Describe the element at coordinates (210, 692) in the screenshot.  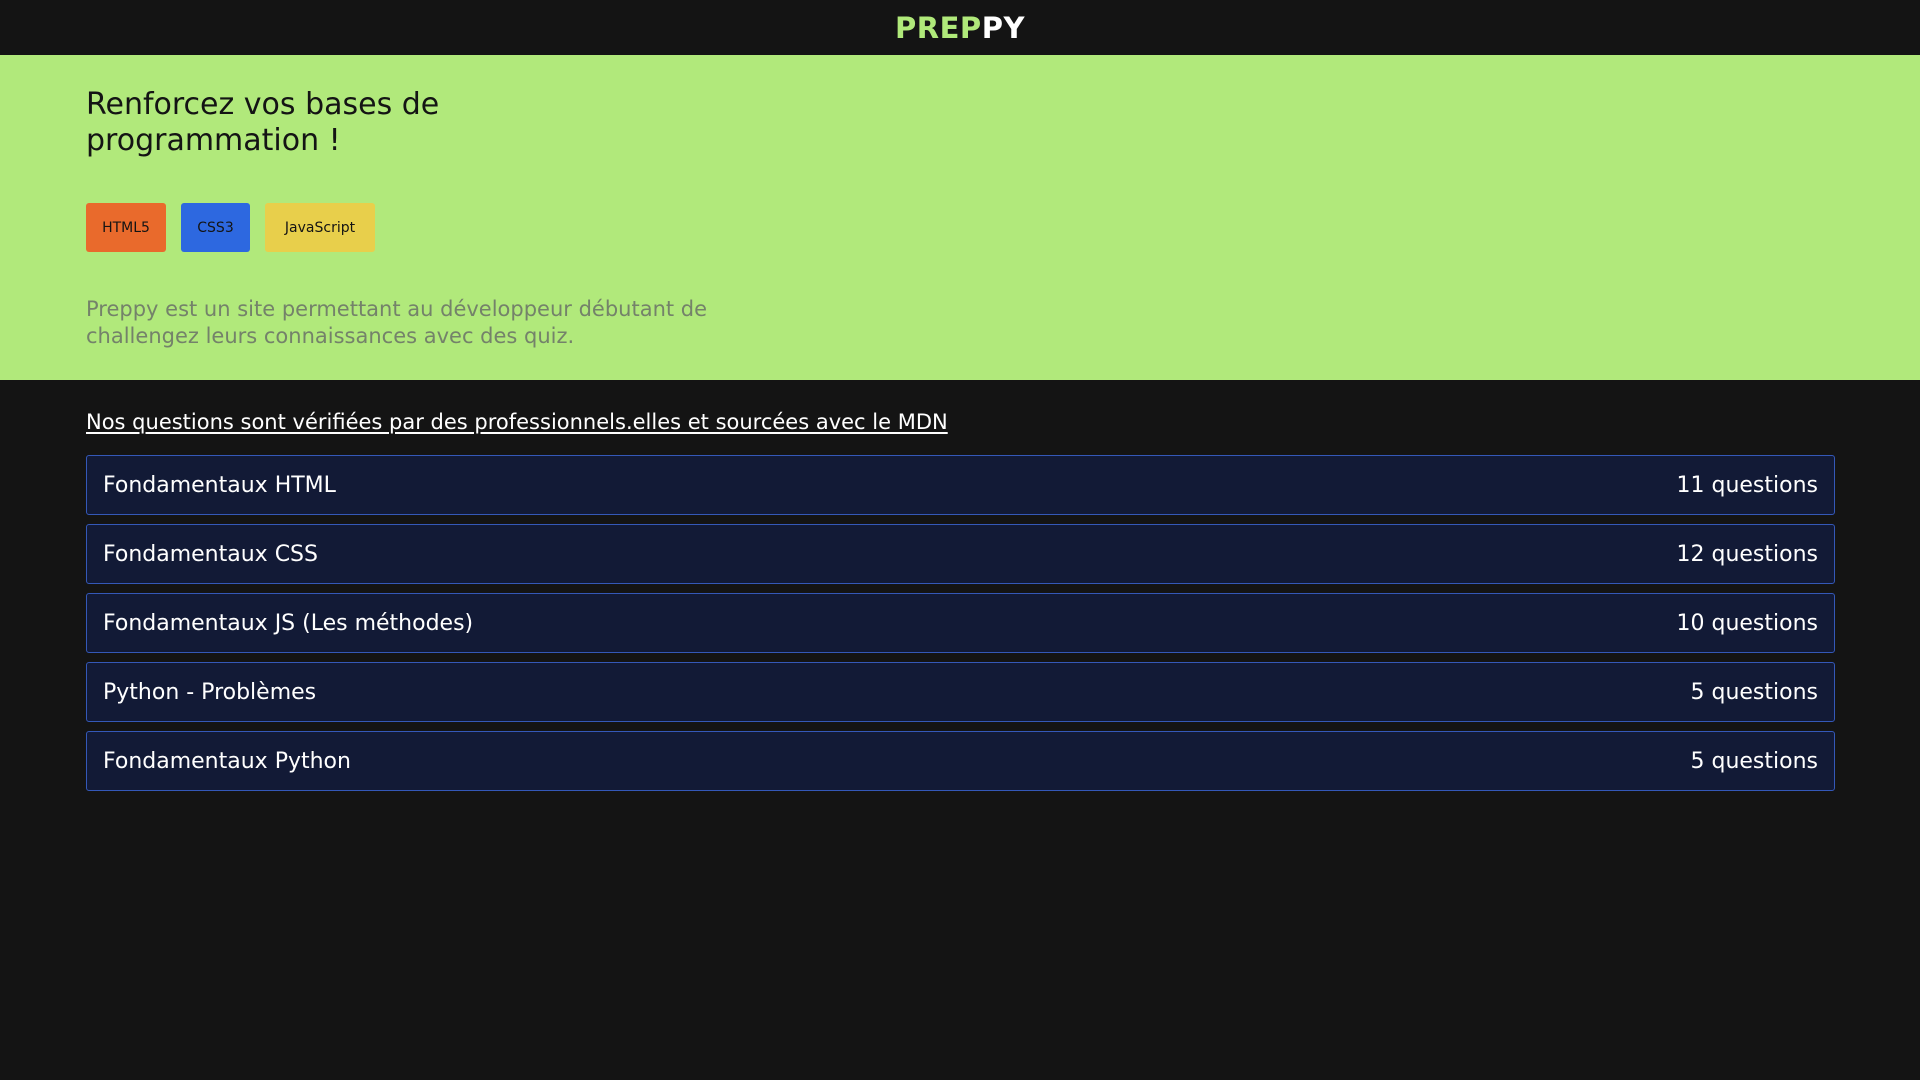
I see `quiz-title: Python - Problèmes` at that location.